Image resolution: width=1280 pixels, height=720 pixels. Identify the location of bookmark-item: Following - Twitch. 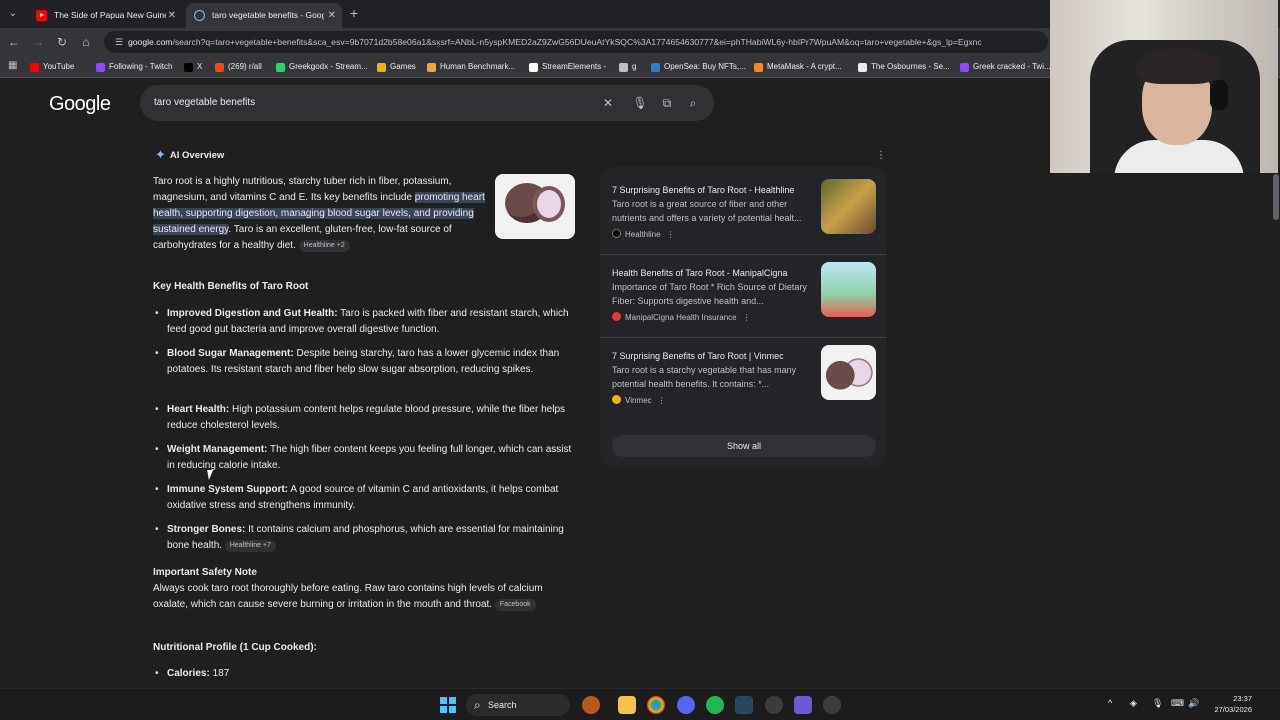
(134, 67).